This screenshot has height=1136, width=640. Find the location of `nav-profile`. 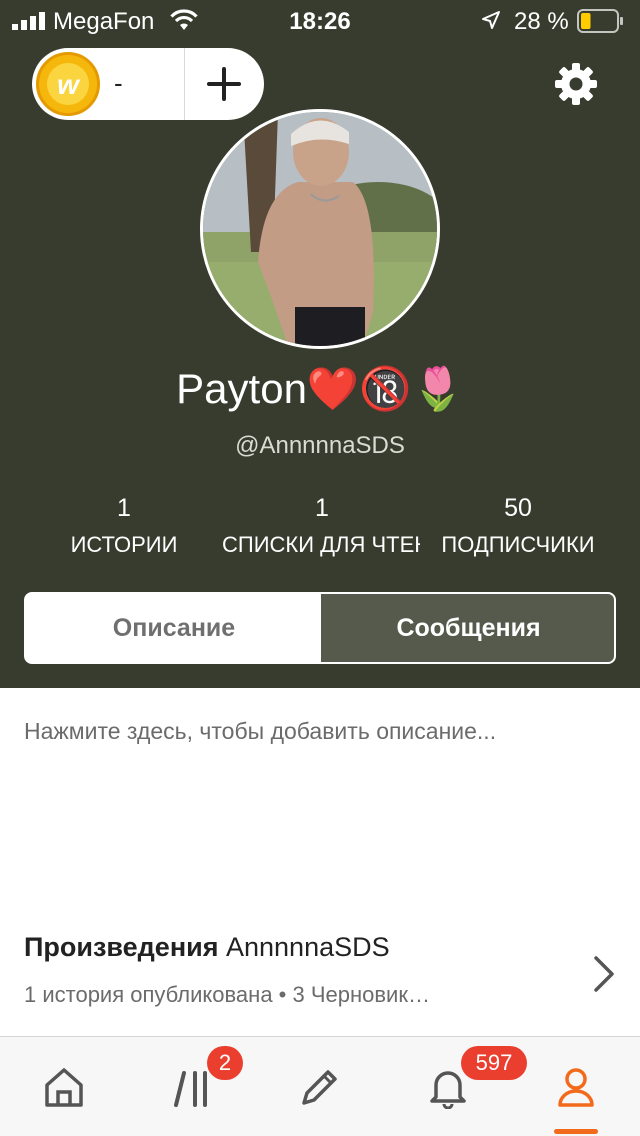

nav-profile is located at coordinates (576, 1086).